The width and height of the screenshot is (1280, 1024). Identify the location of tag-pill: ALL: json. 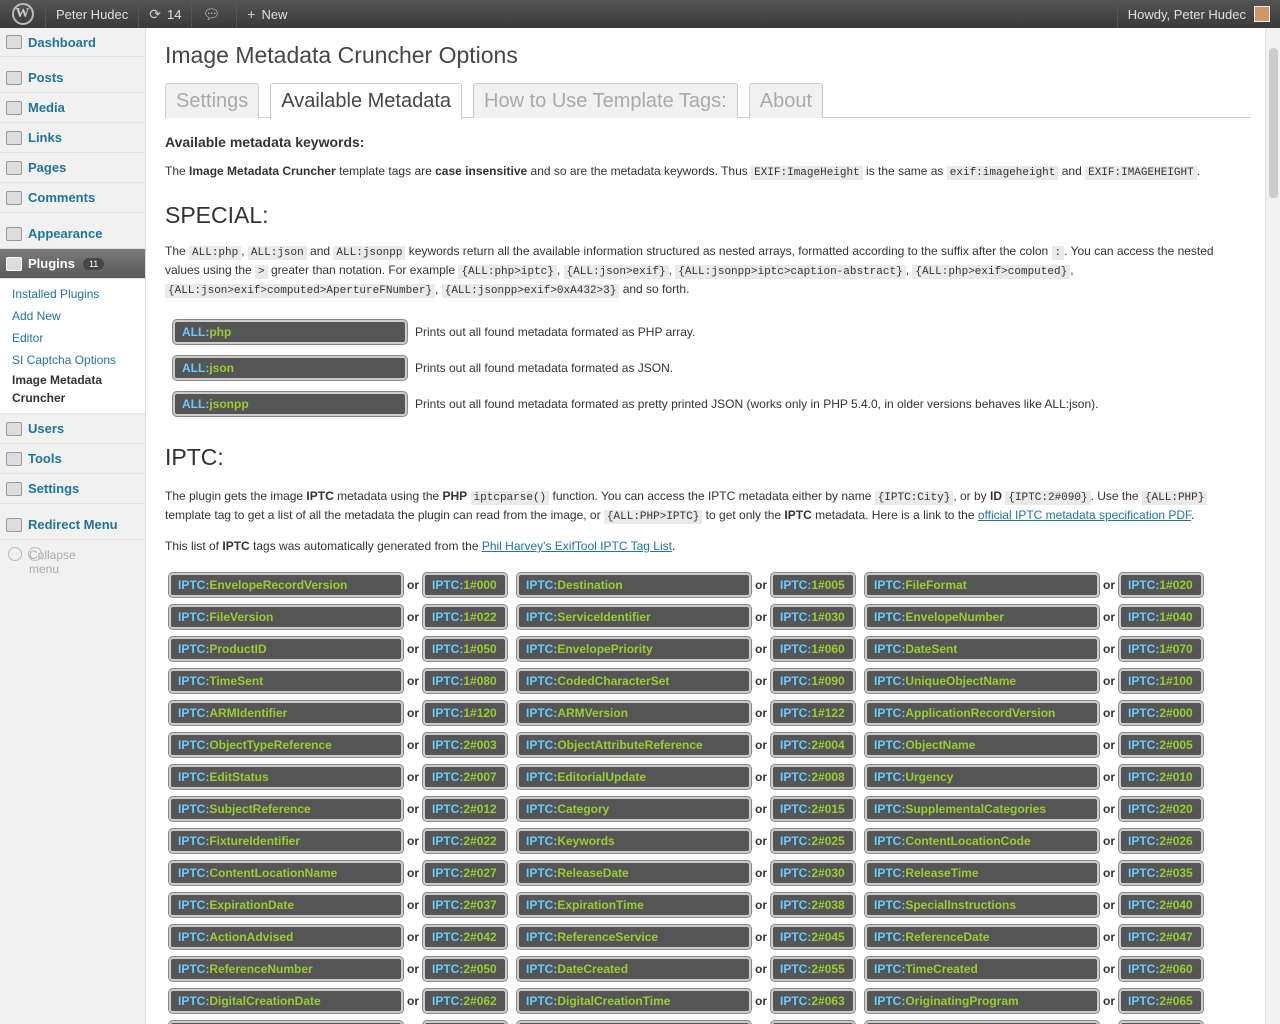
(290, 368).